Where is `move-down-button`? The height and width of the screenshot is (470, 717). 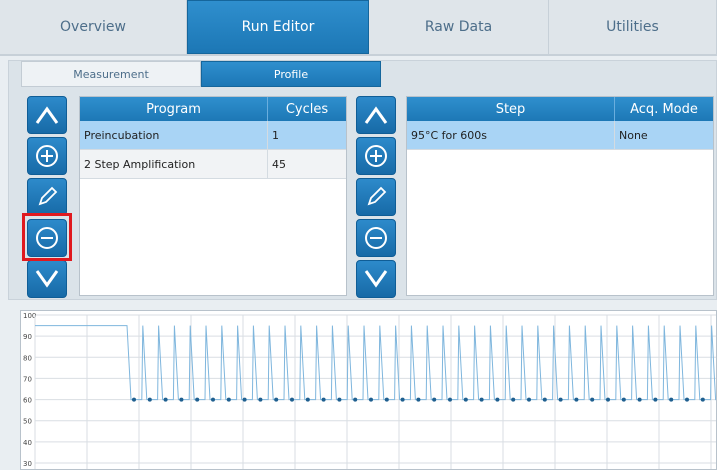 move-down-button is located at coordinates (47, 279).